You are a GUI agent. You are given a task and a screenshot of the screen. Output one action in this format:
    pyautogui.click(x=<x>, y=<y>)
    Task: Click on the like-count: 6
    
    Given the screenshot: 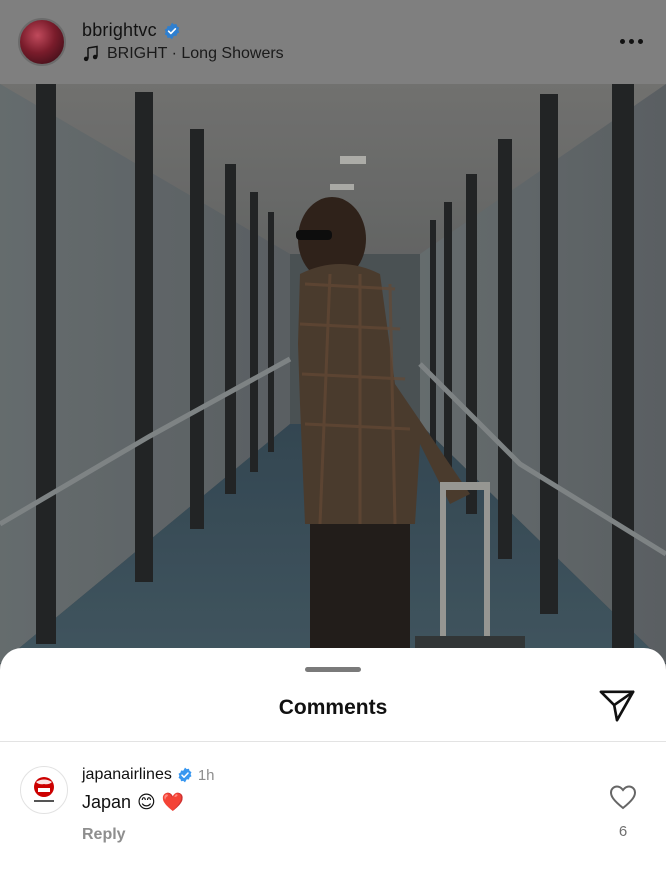 What is the action you would take?
    pyautogui.click(x=623, y=831)
    